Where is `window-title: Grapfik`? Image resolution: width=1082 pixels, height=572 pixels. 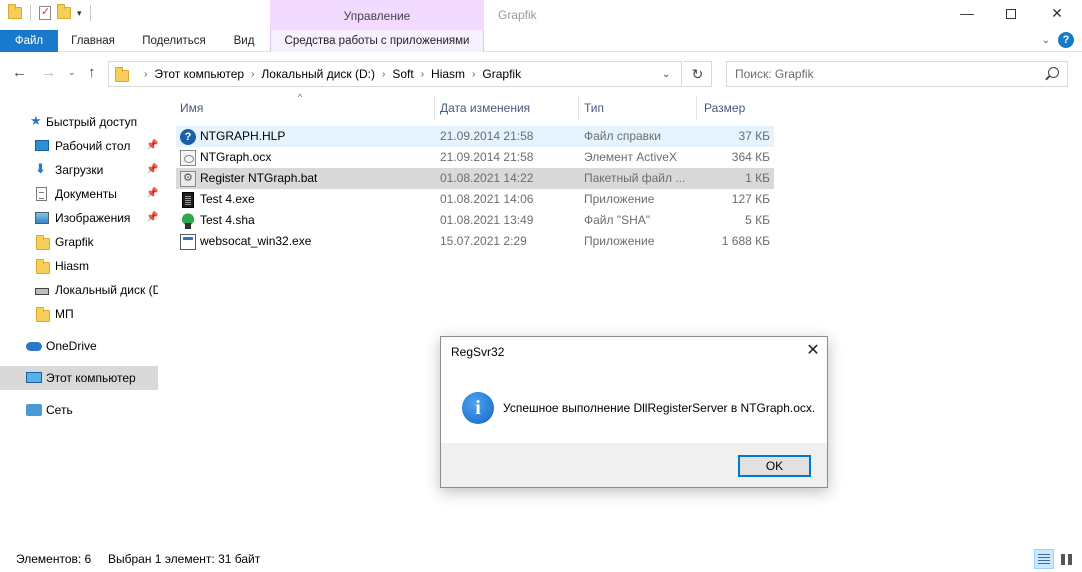 window-title: Grapfik is located at coordinates (517, 15).